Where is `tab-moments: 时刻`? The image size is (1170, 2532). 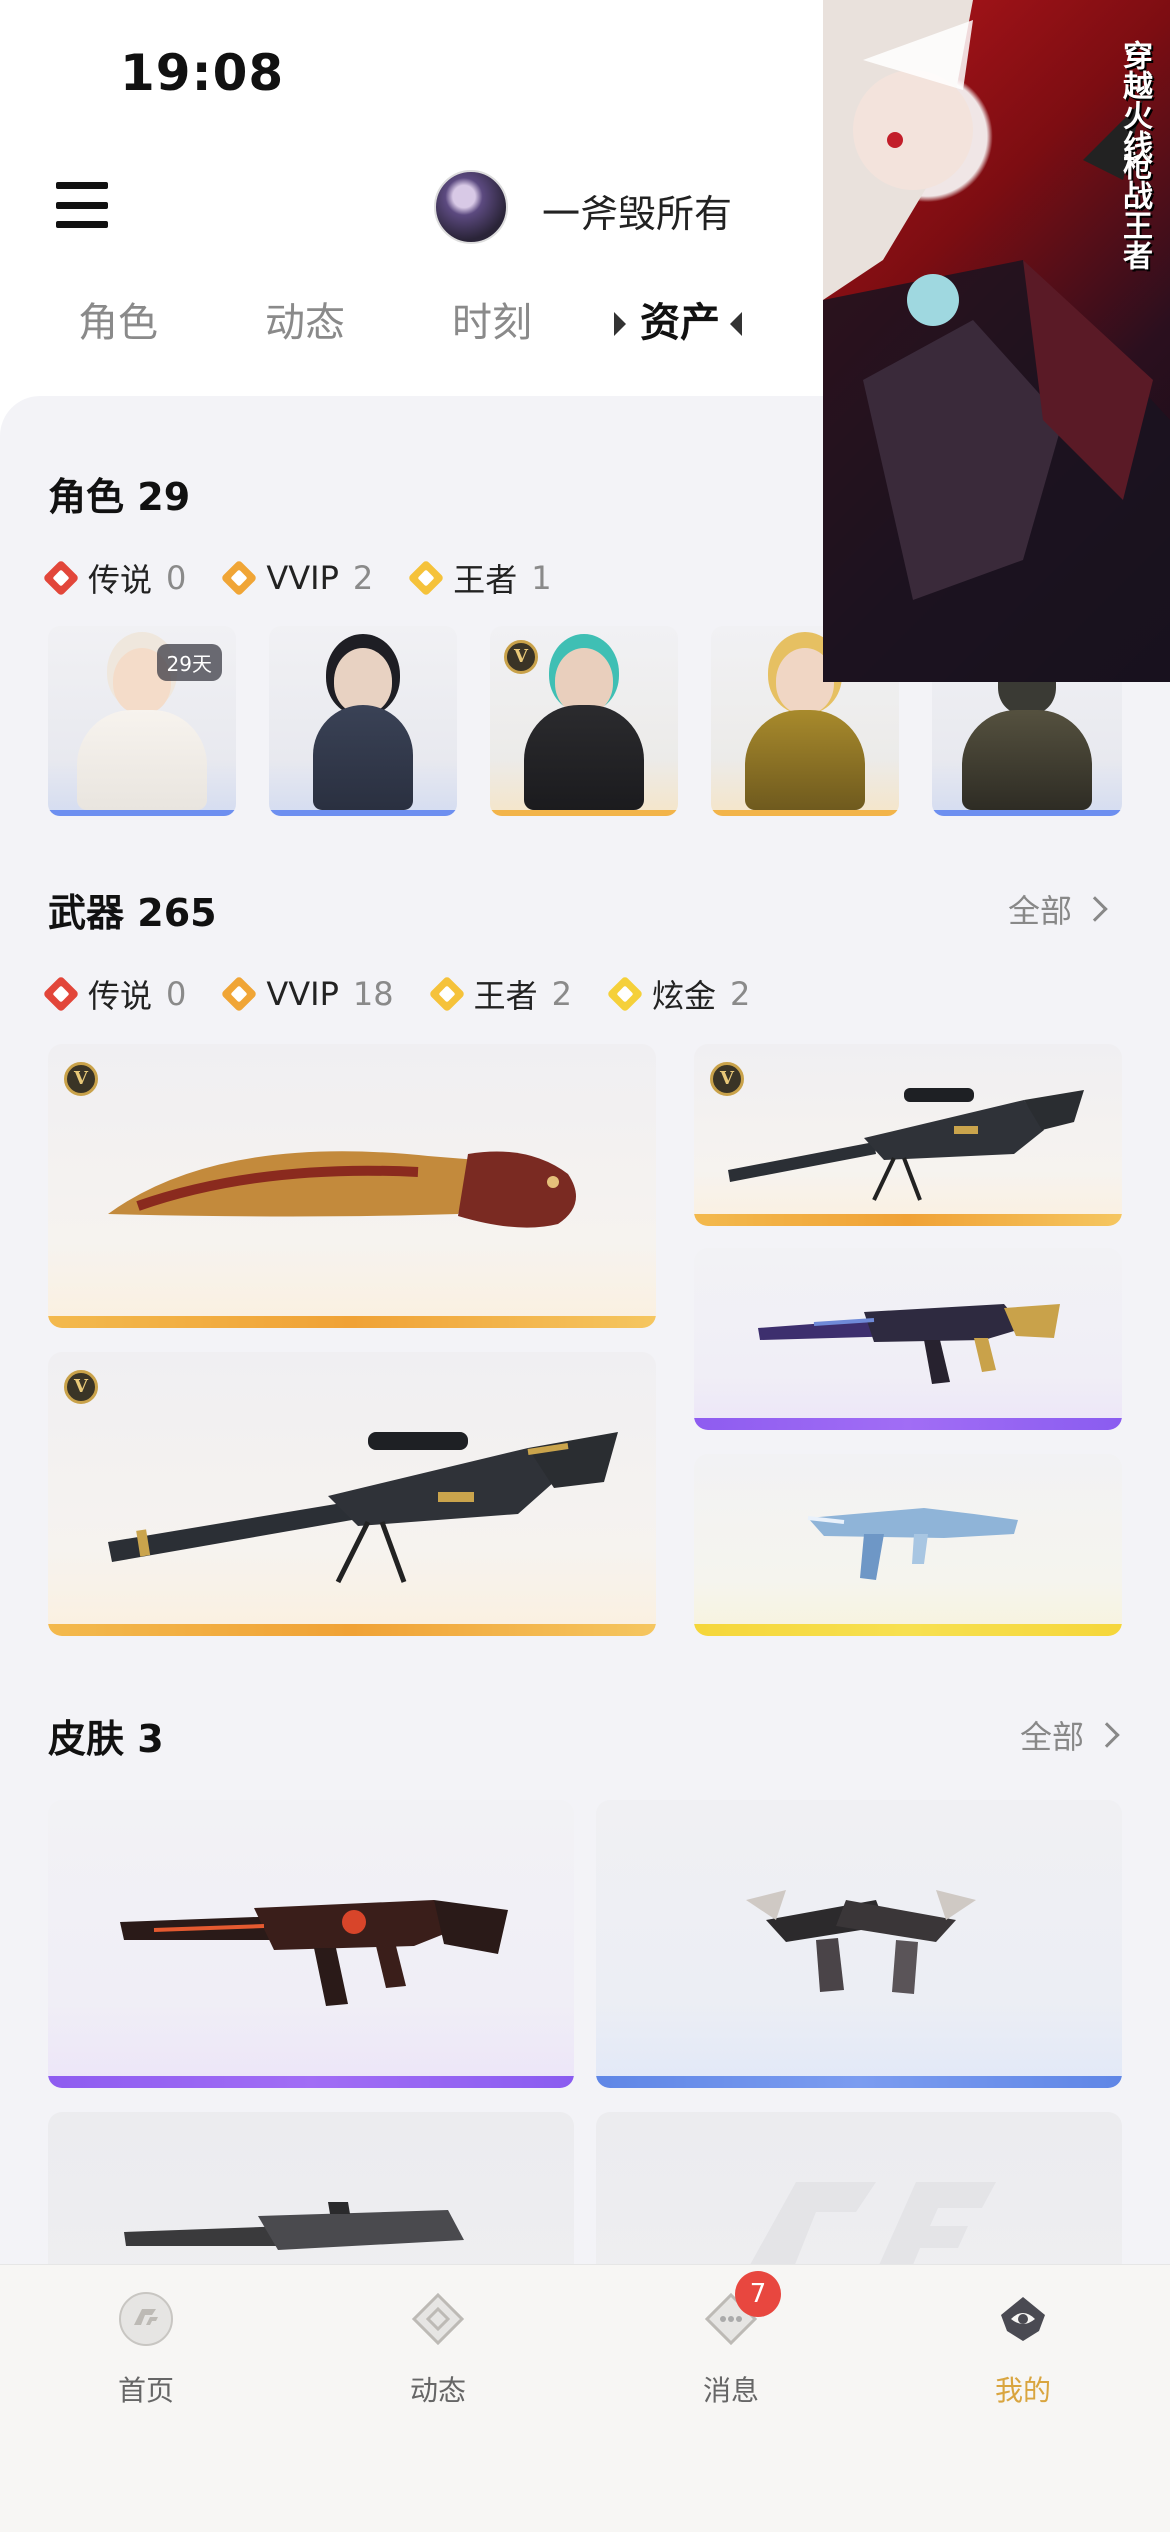 tab-moments: 时刻 is located at coordinates (492, 319).